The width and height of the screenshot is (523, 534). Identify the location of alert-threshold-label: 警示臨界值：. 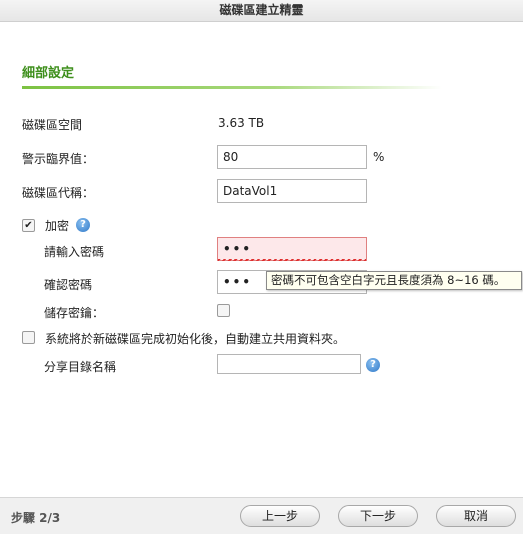
(58, 159).